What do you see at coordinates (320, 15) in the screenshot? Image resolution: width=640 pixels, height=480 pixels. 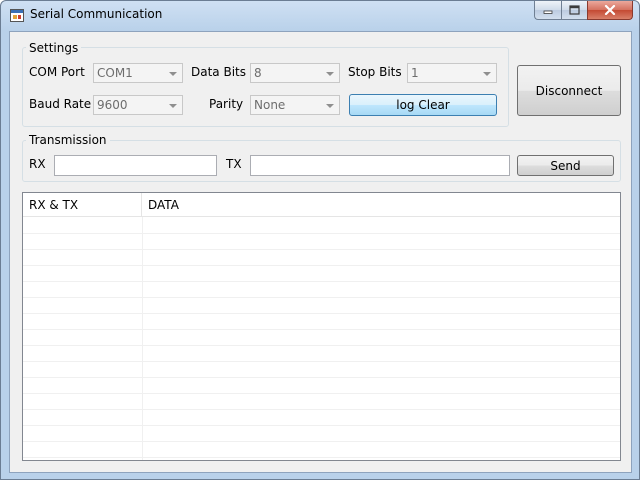 I see `title-bar: Serial Communication` at bounding box center [320, 15].